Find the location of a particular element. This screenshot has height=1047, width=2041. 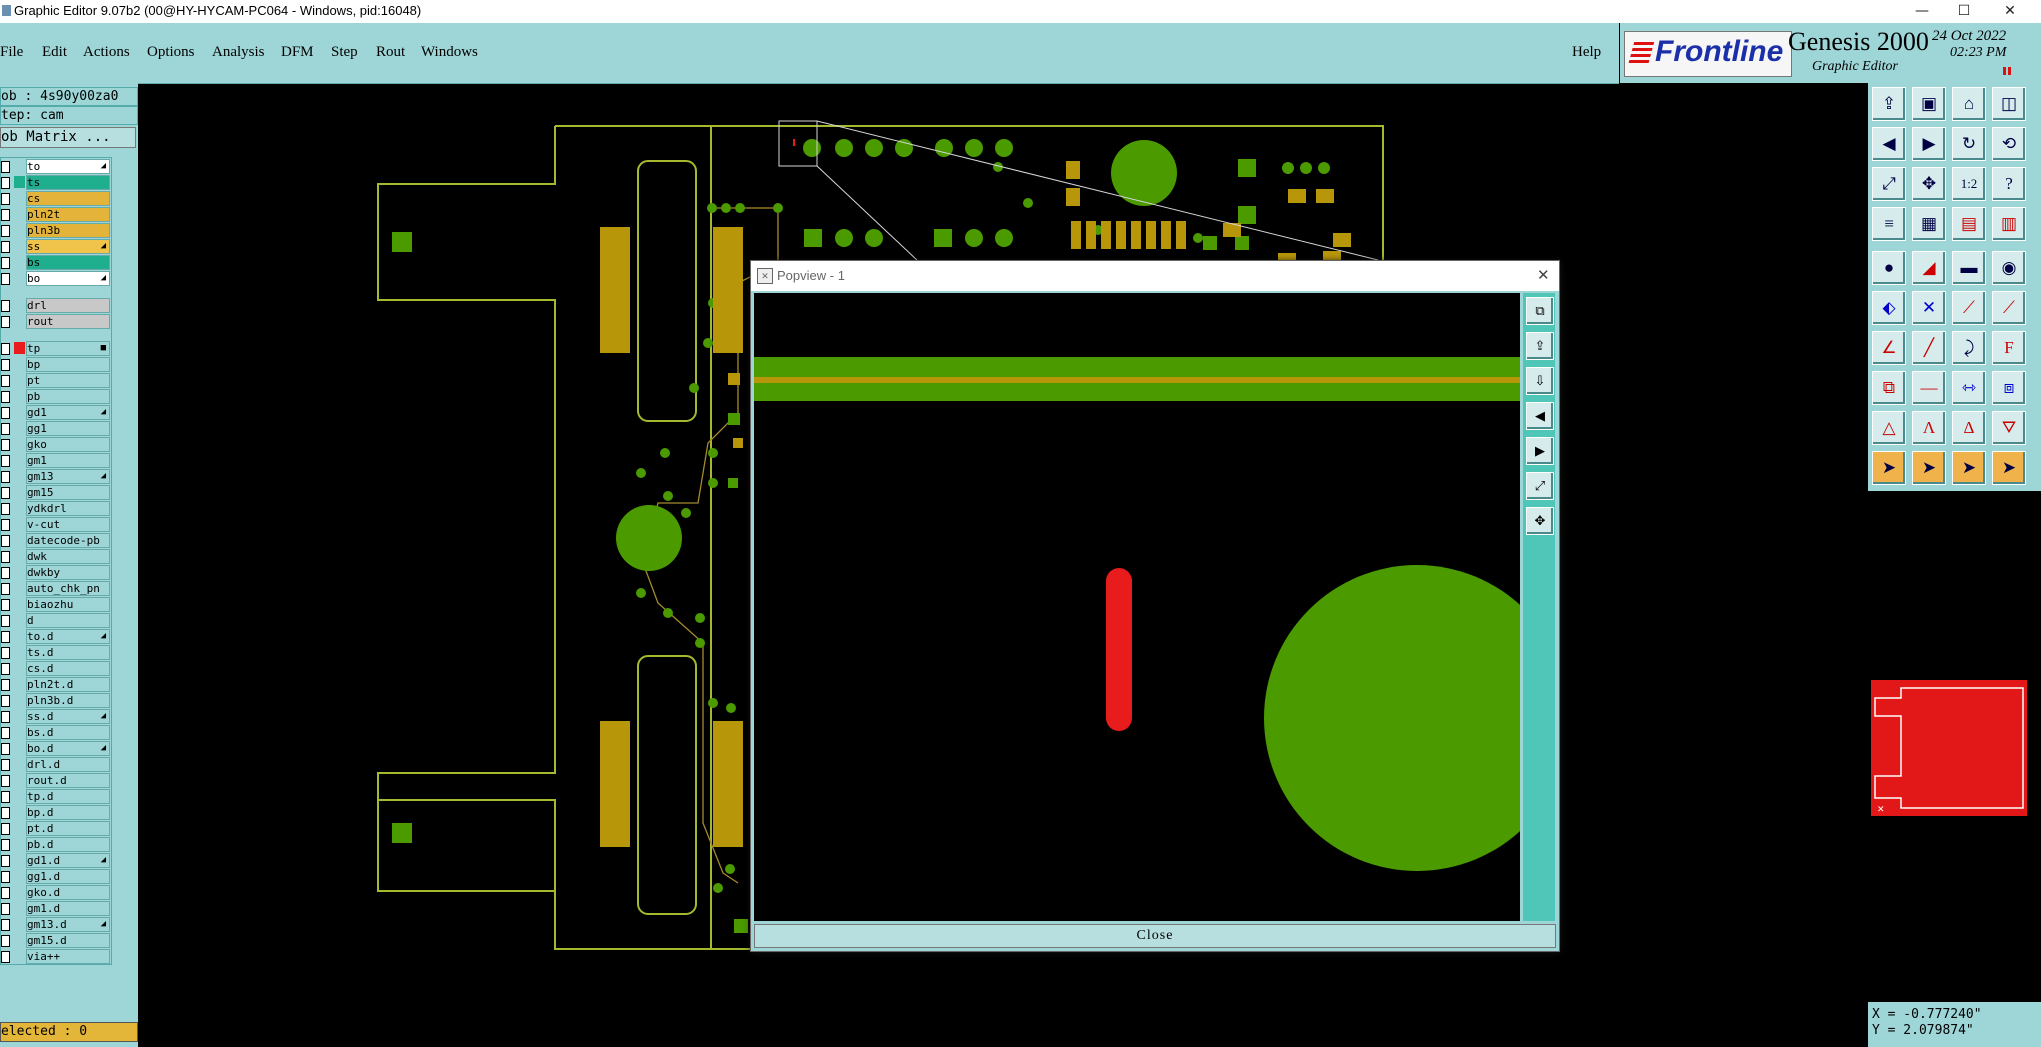

angle-icon: ∠ is located at coordinates (1889, 348).